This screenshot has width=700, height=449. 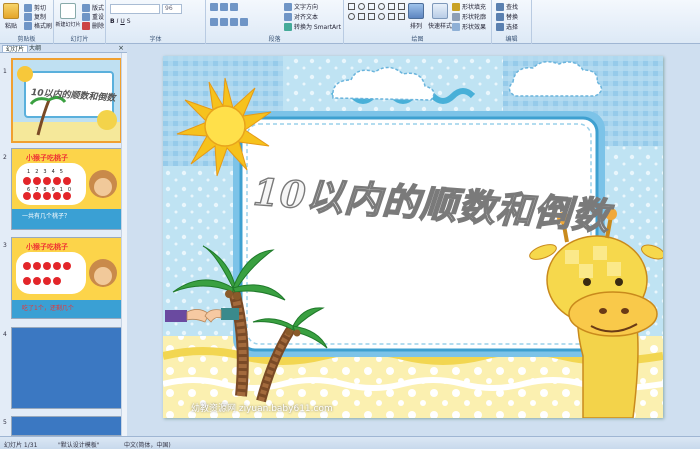 I want to click on delete-icon, so click(x=86, y=25).